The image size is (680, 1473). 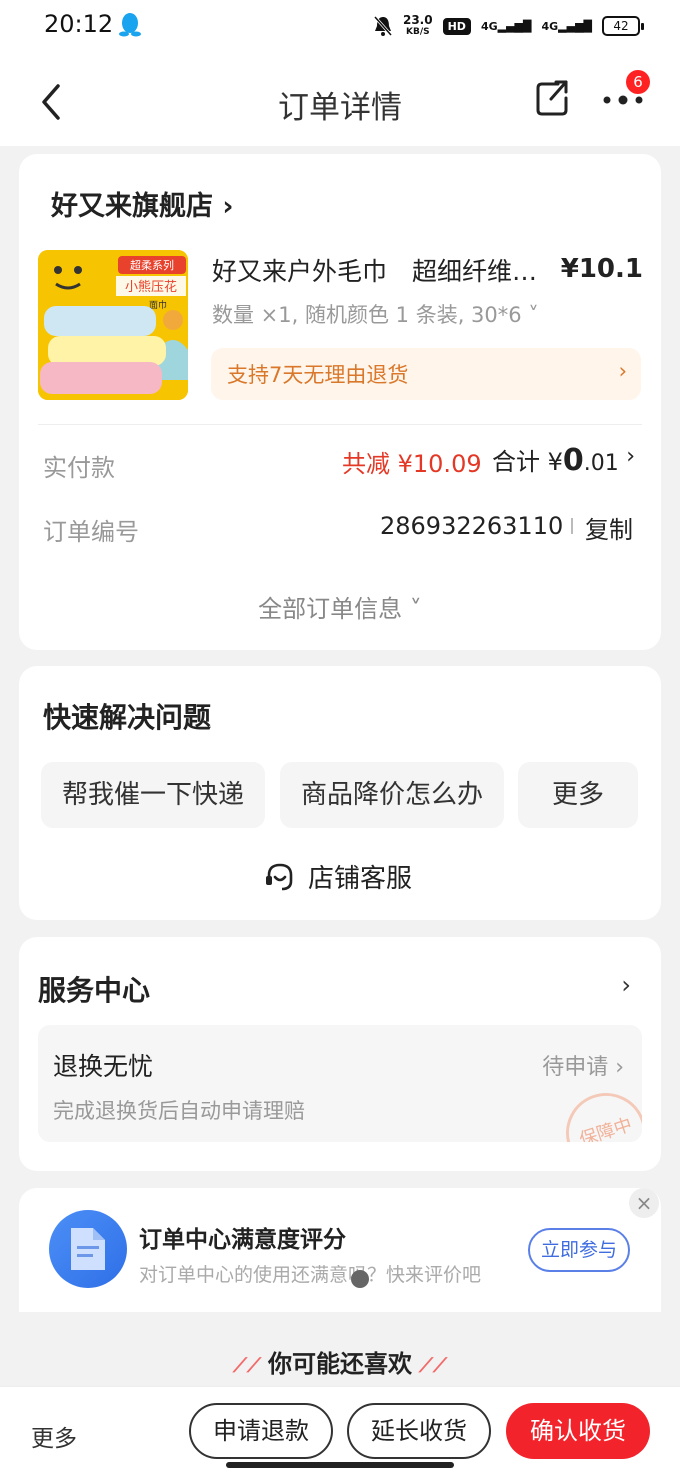 I want to click on svg-text: 小熊压花, so click(x=151, y=287).